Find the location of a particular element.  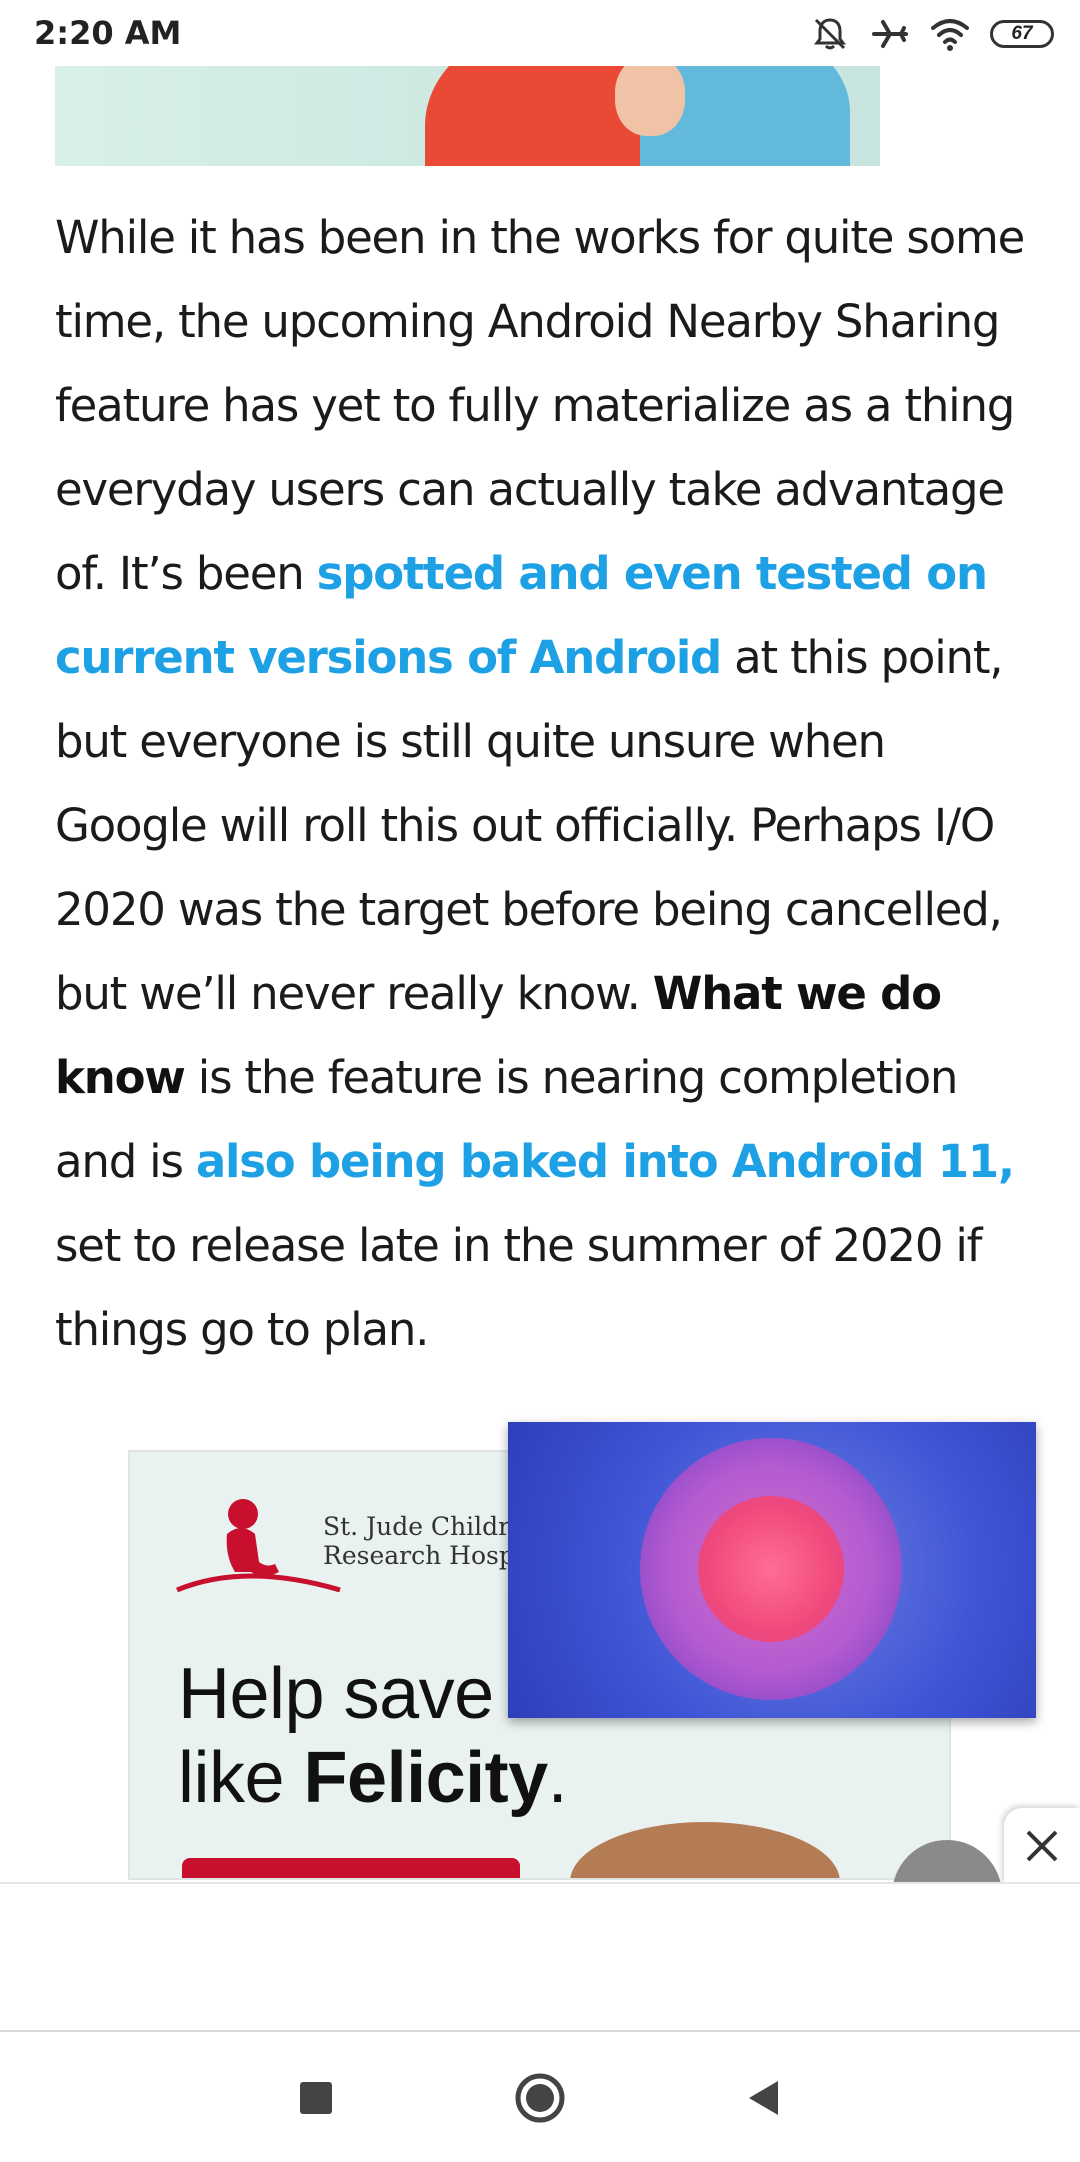

ad-child-image is located at coordinates (705, 1850).